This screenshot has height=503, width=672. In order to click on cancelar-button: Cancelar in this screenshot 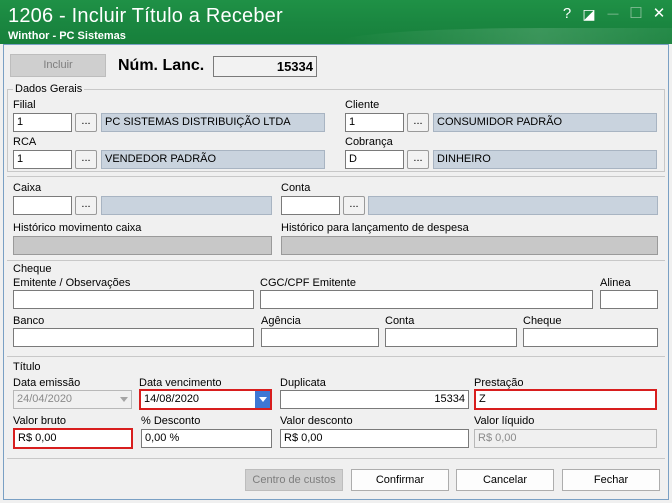, I will do `click(505, 480)`.